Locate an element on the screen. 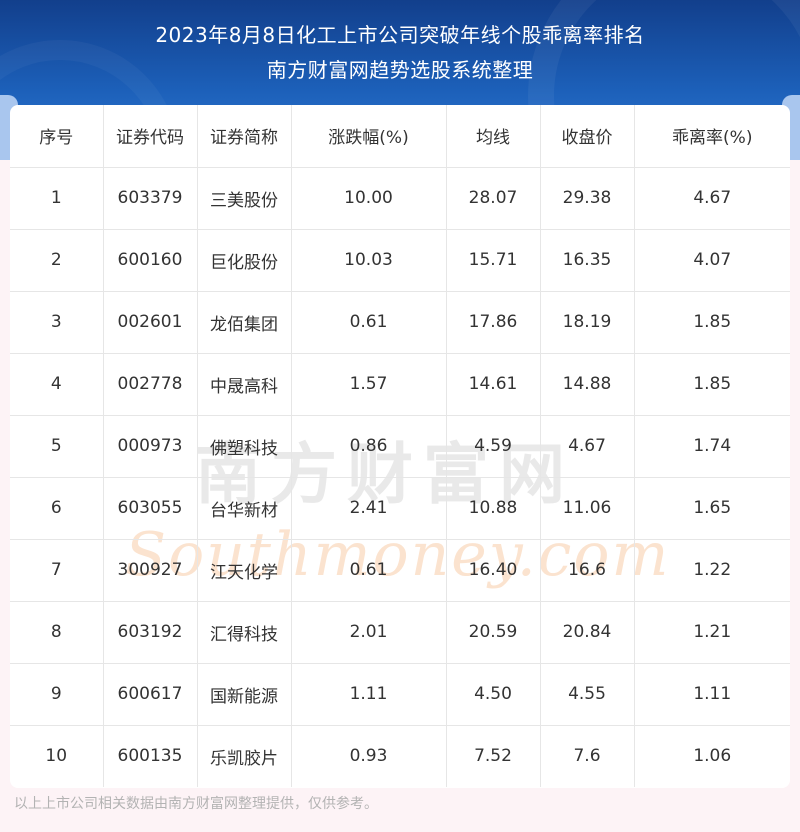 Image resolution: width=800 pixels, height=832 pixels. table-cell: 300927 is located at coordinates (150, 570).